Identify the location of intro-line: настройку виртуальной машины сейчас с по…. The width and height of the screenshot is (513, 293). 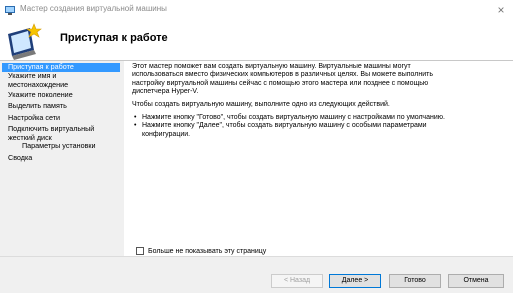
(280, 83).